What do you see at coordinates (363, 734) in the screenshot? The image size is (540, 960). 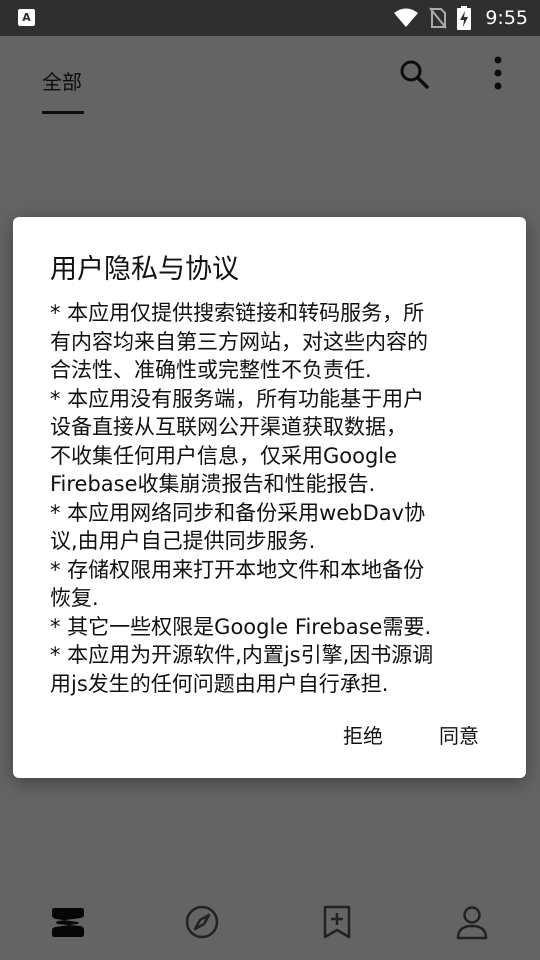 I see `reject-button: 拒绝` at bounding box center [363, 734].